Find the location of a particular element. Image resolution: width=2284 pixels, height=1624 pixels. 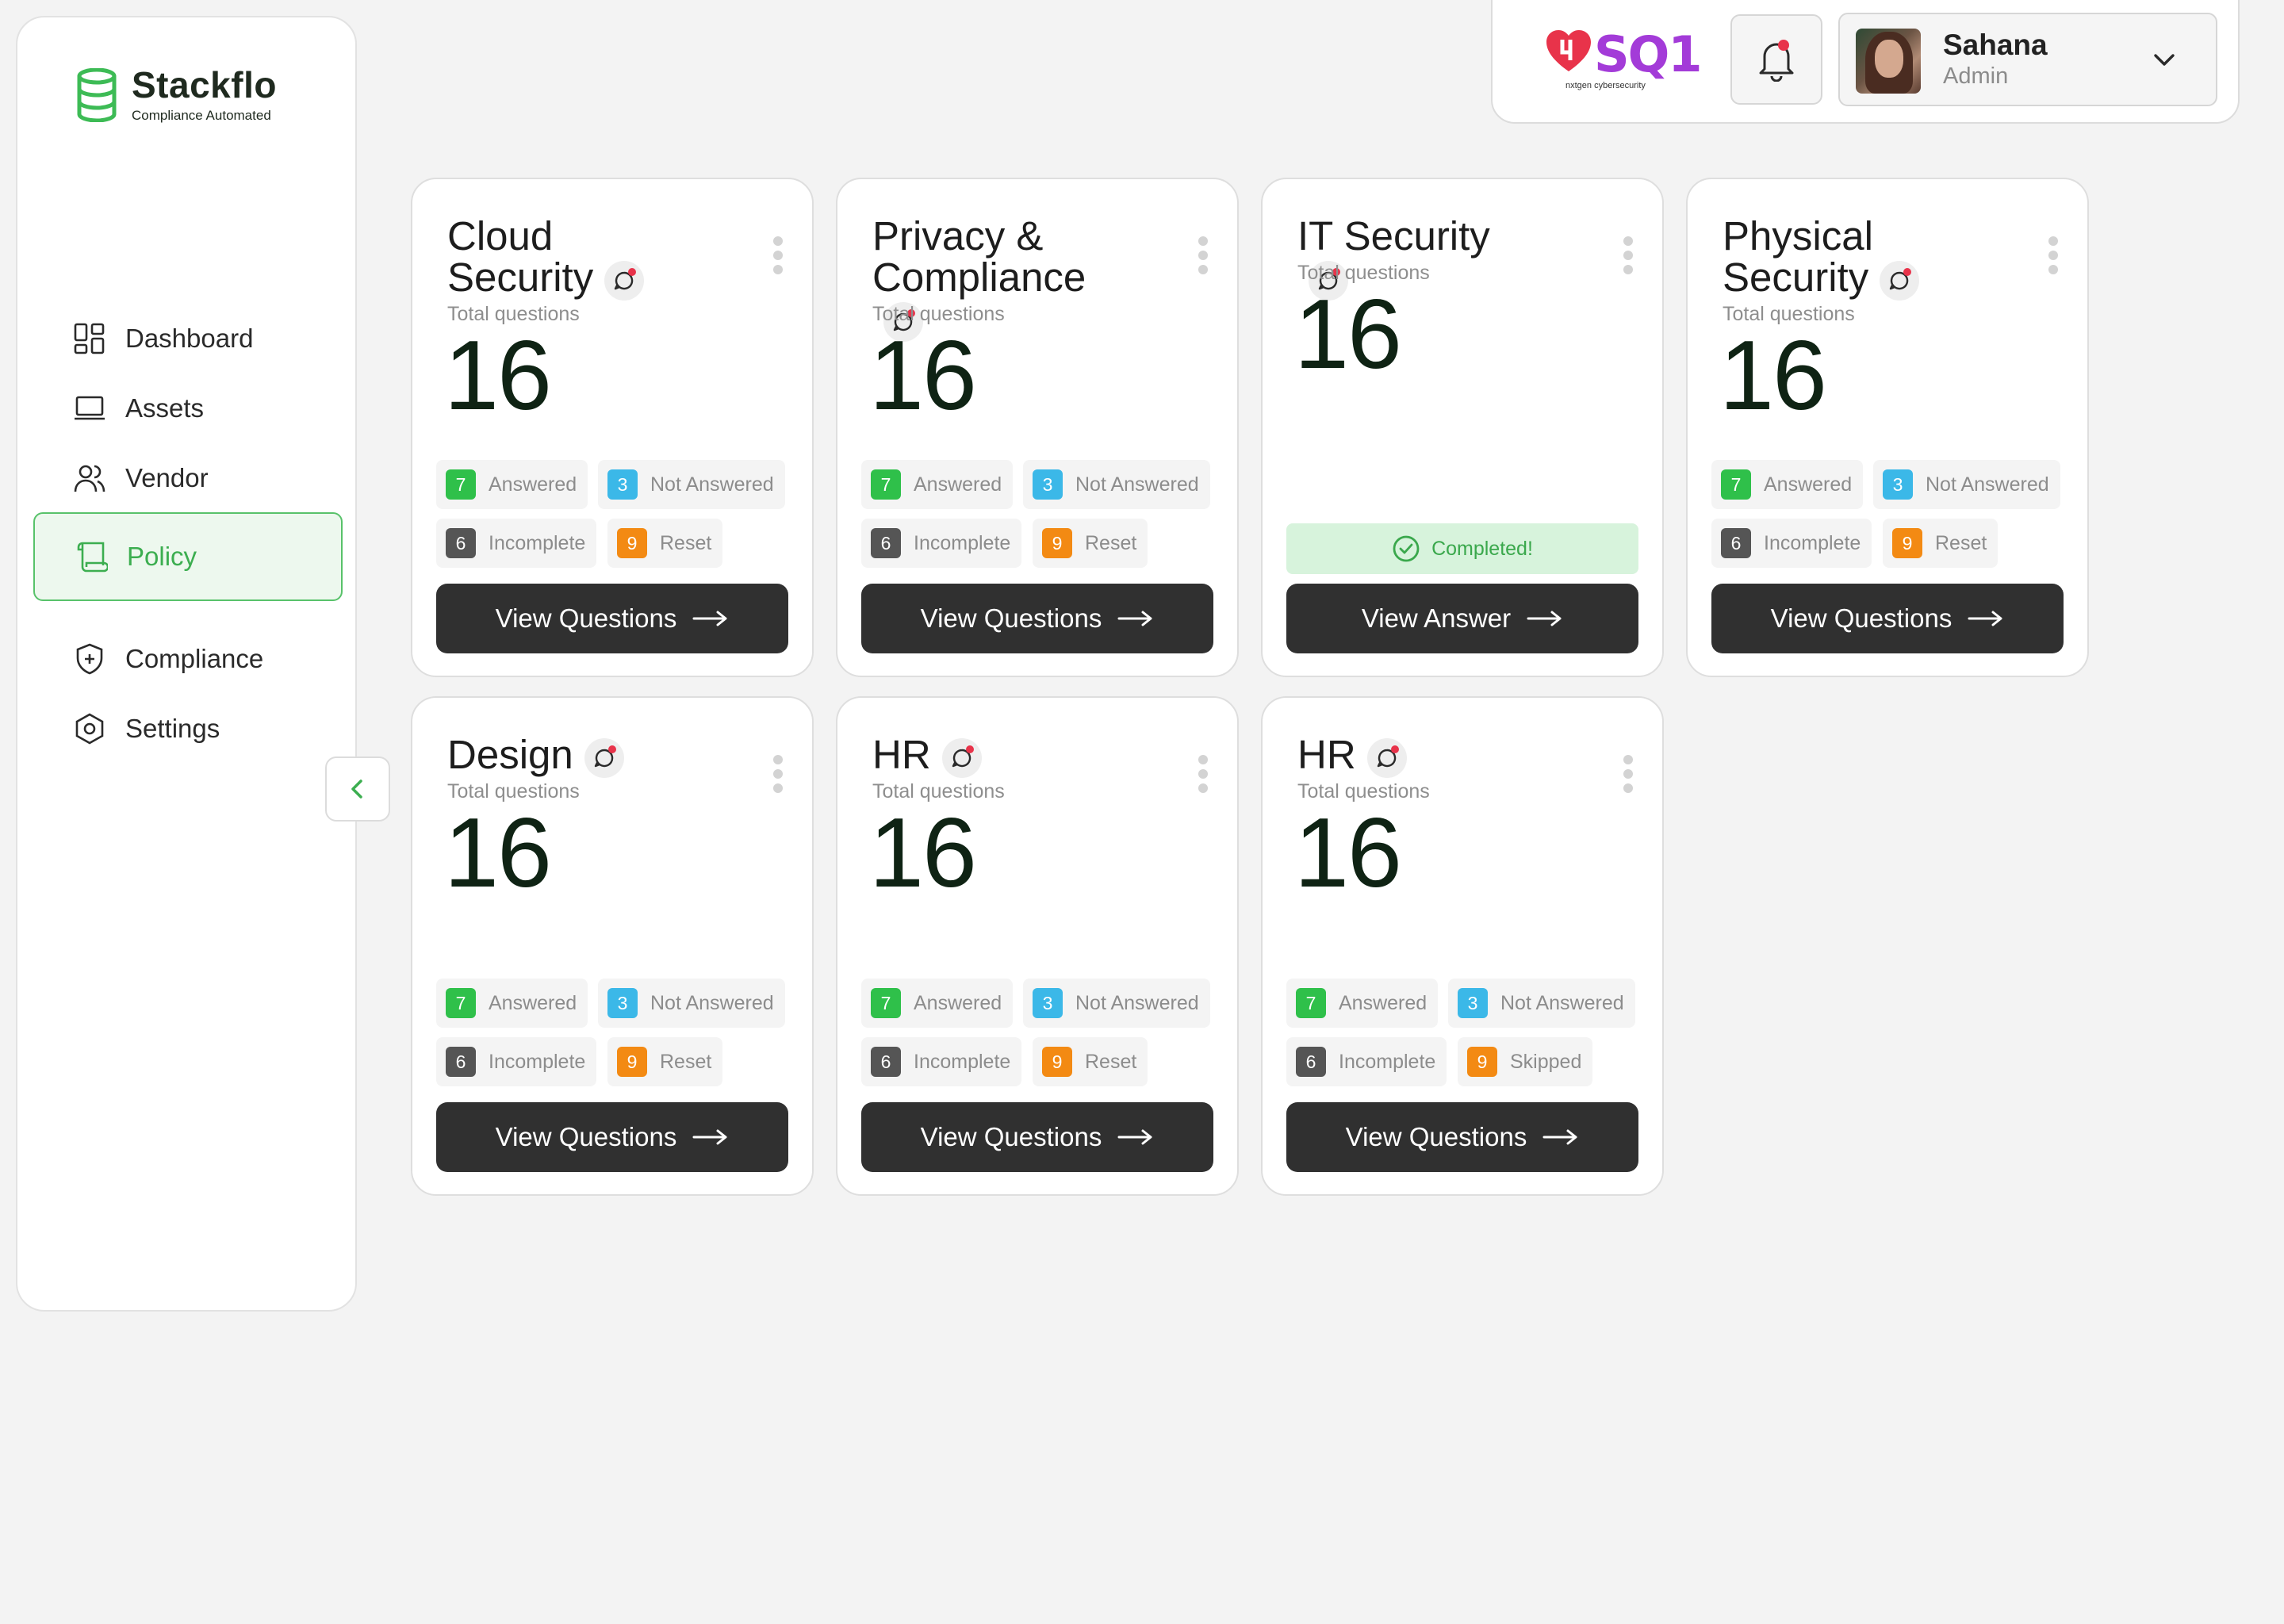

collapse-sidebar-button is located at coordinates (357, 789).